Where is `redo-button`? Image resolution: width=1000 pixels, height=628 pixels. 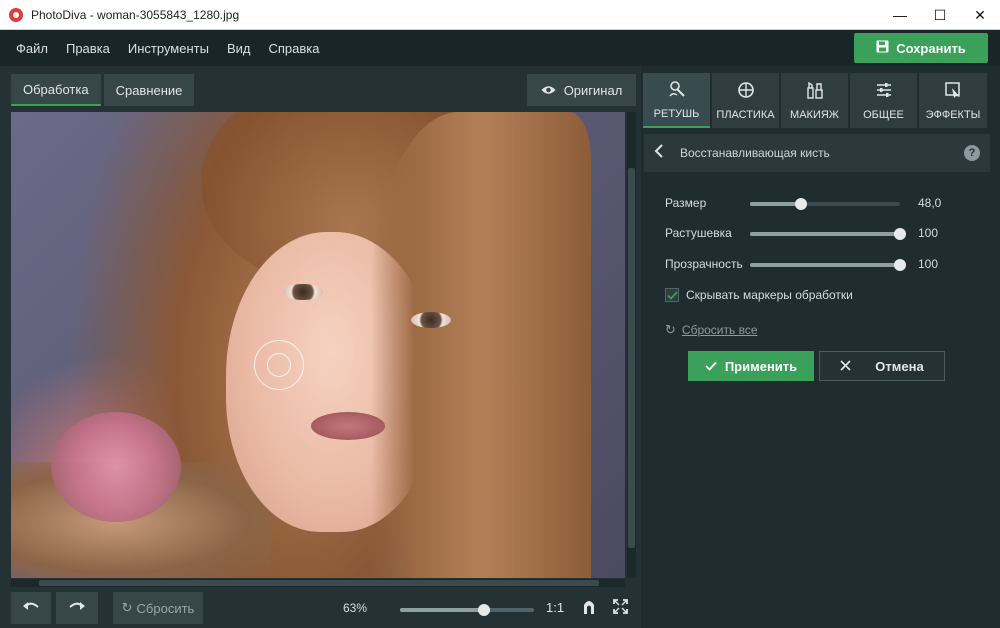 redo-button is located at coordinates (77, 608).